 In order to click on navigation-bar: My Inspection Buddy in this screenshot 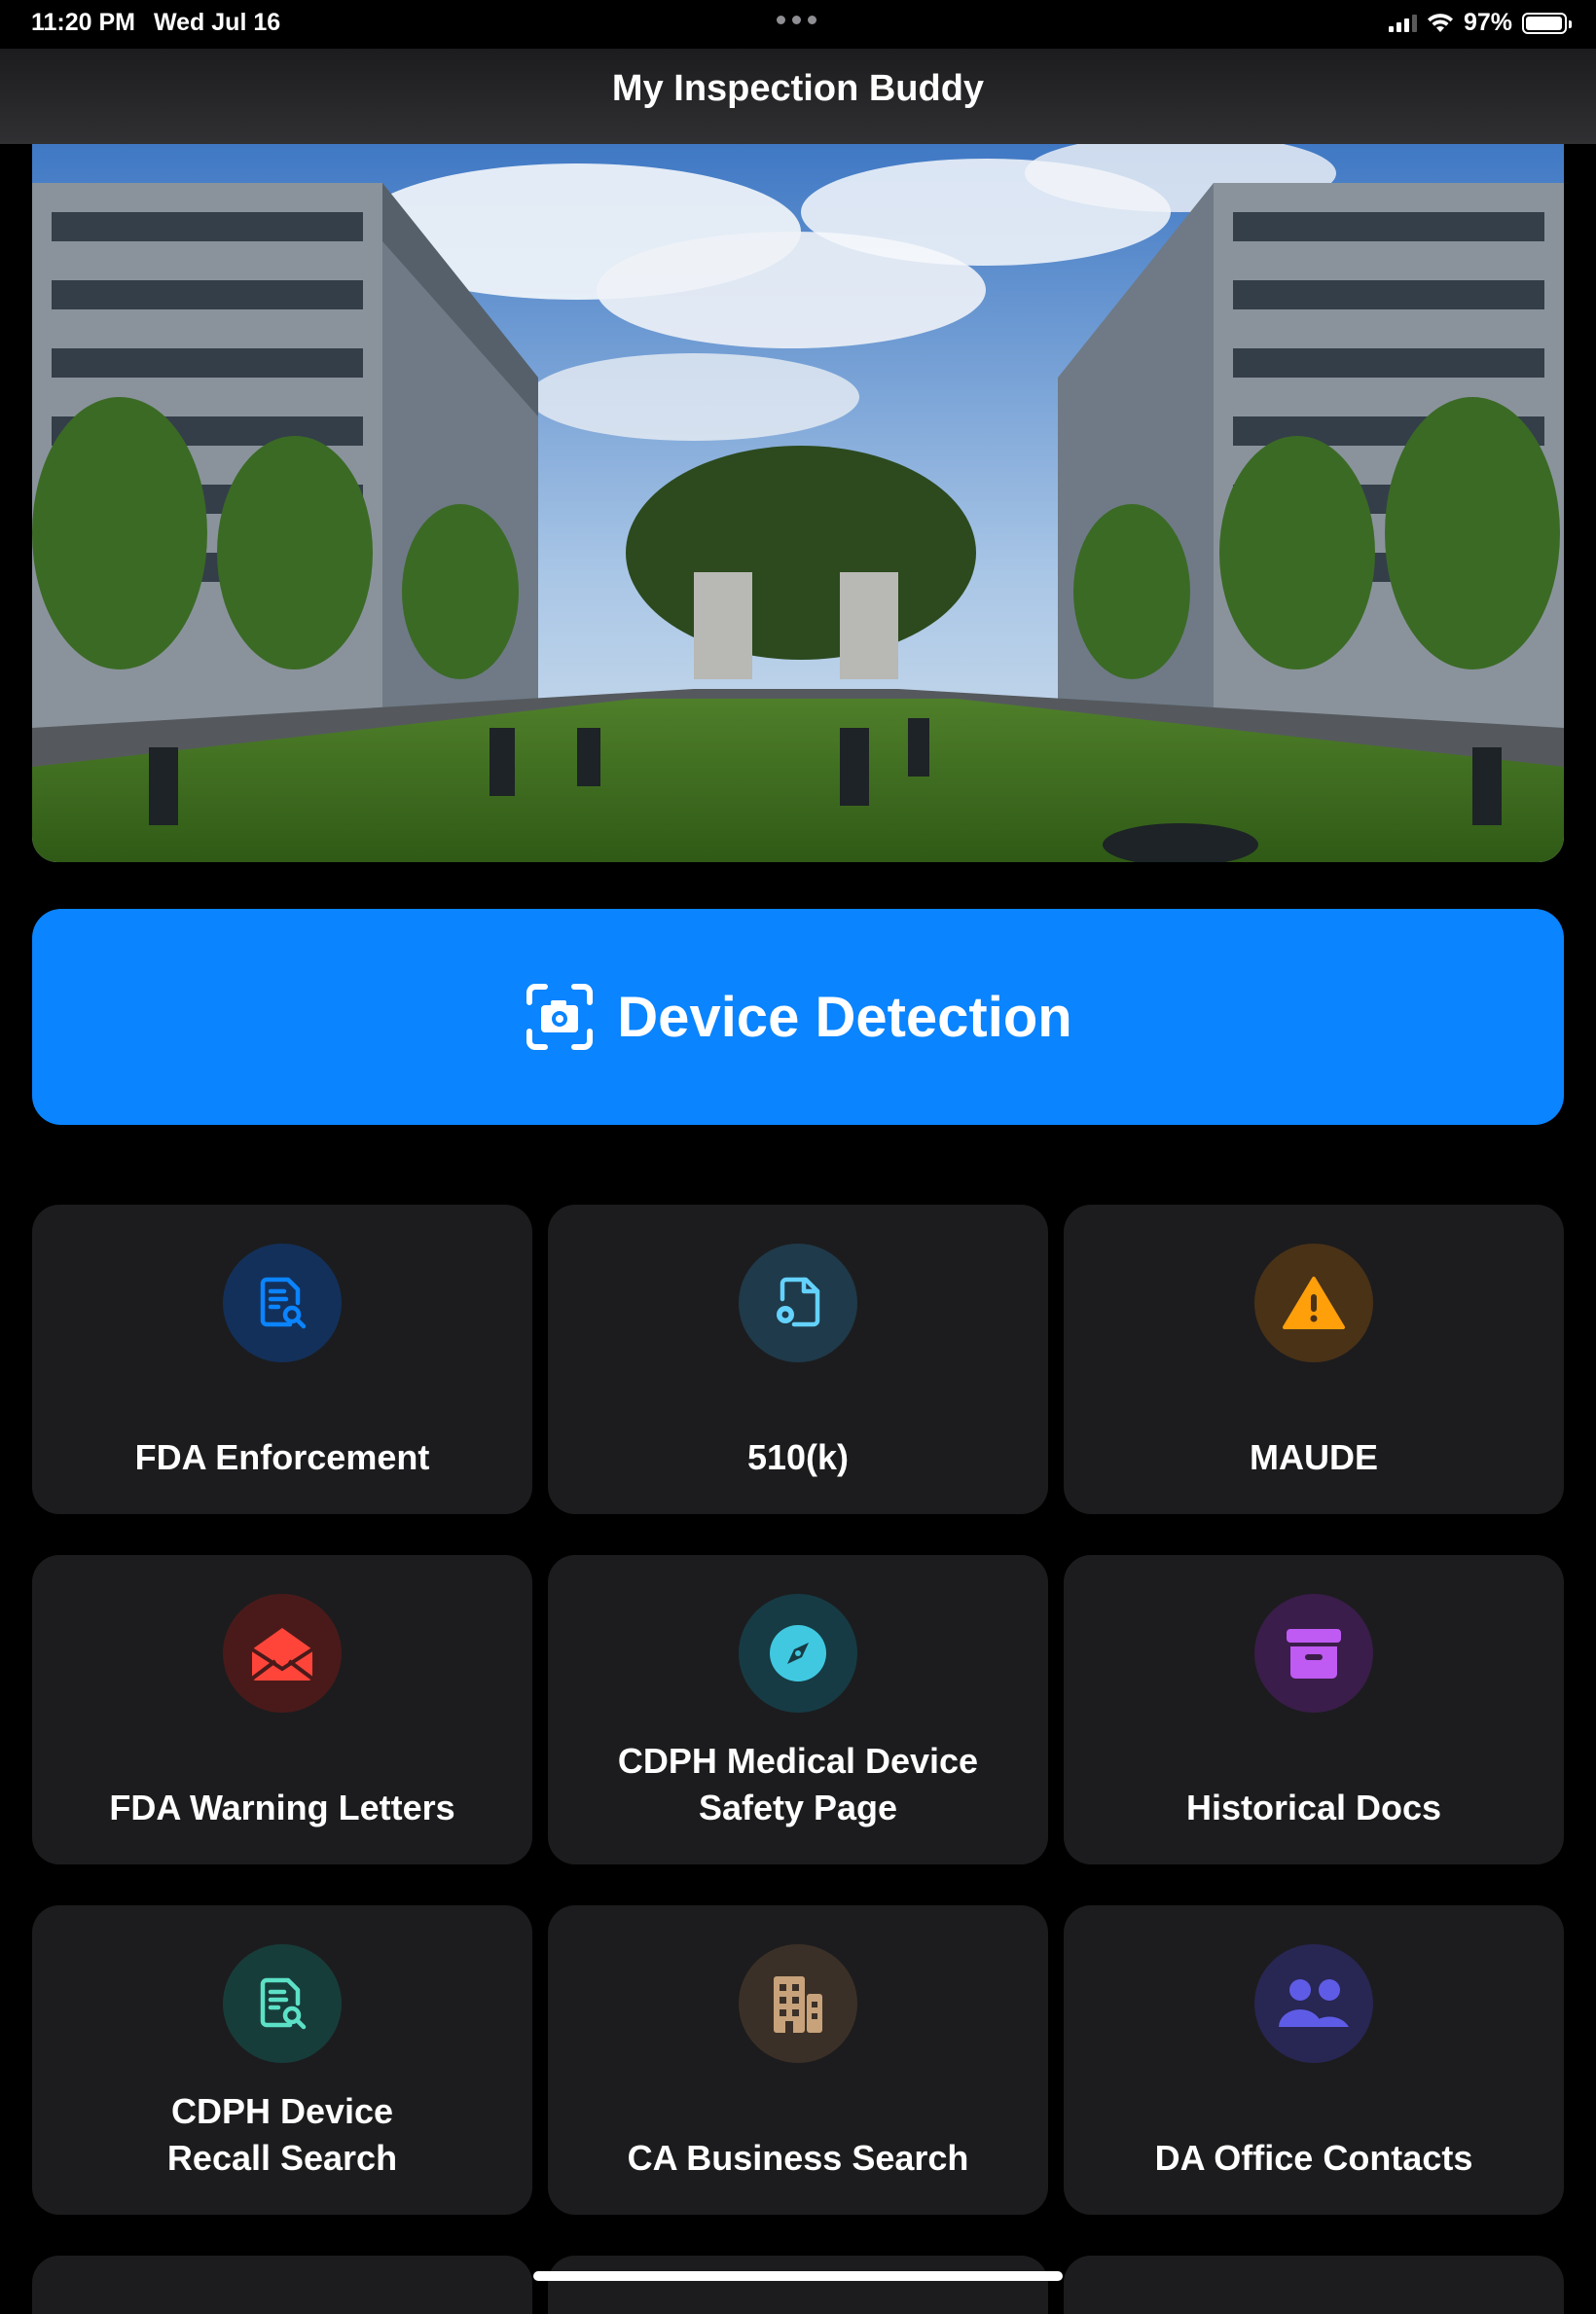, I will do `click(798, 96)`.